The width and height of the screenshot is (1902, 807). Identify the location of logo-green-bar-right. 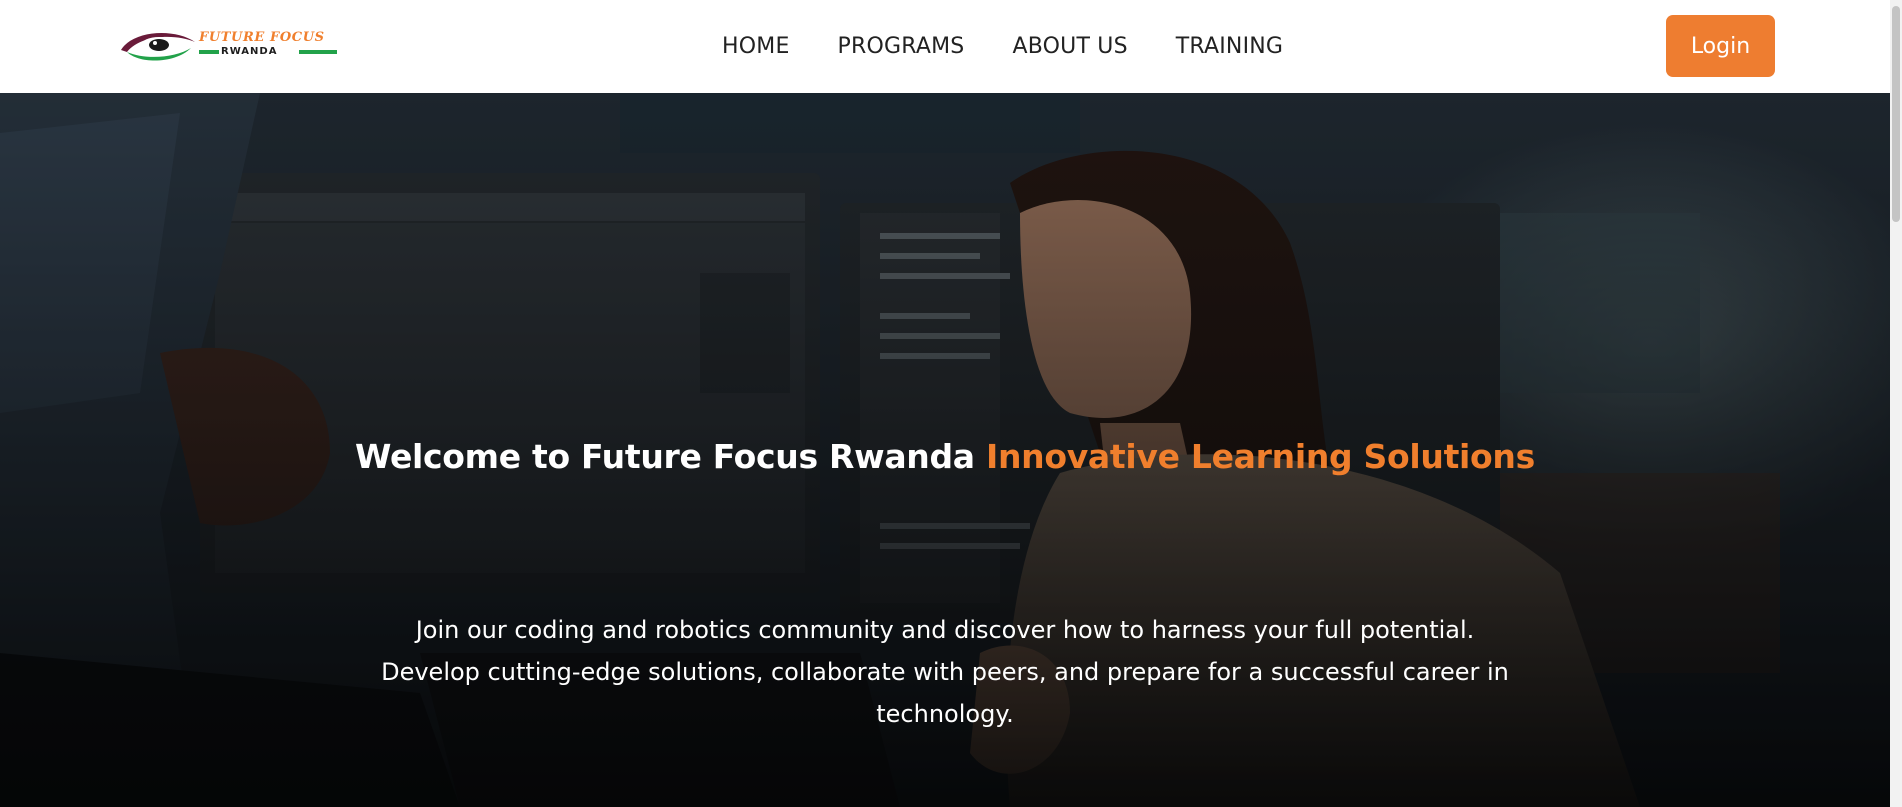
(318, 52).